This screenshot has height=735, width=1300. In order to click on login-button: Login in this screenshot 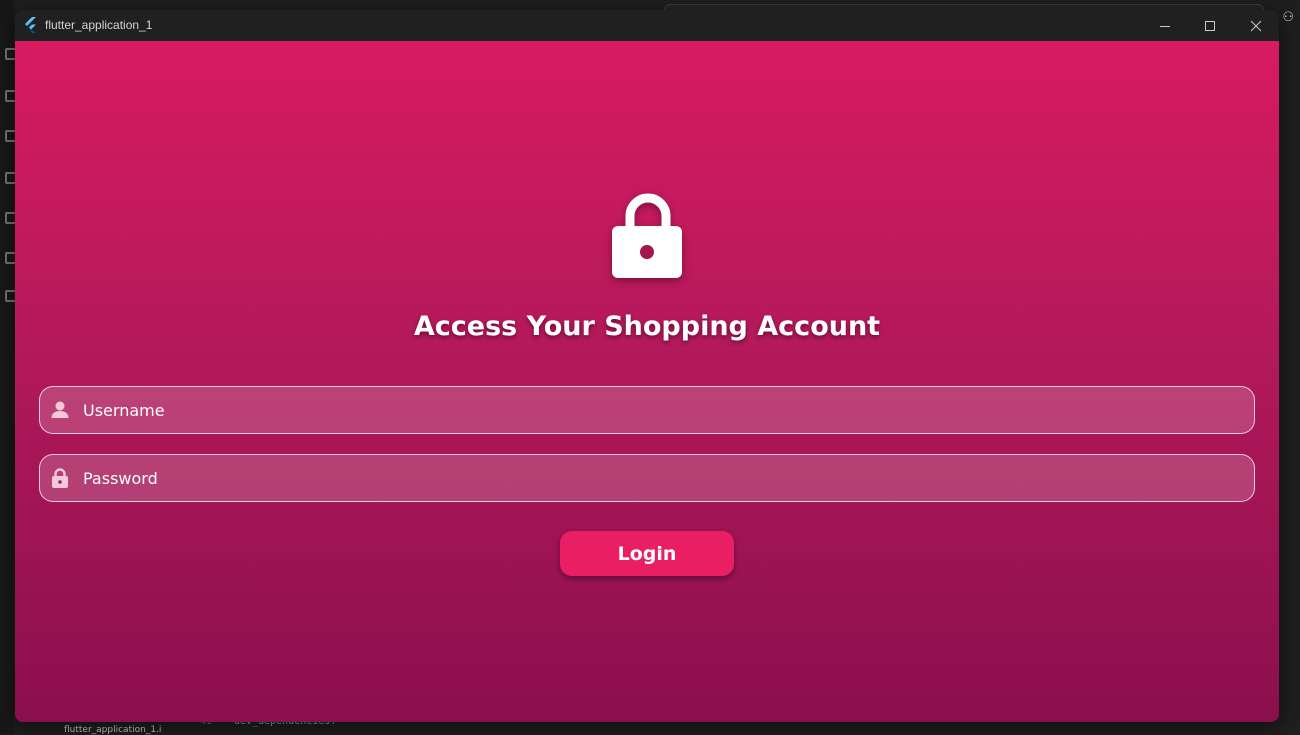, I will do `click(647, 553)`.